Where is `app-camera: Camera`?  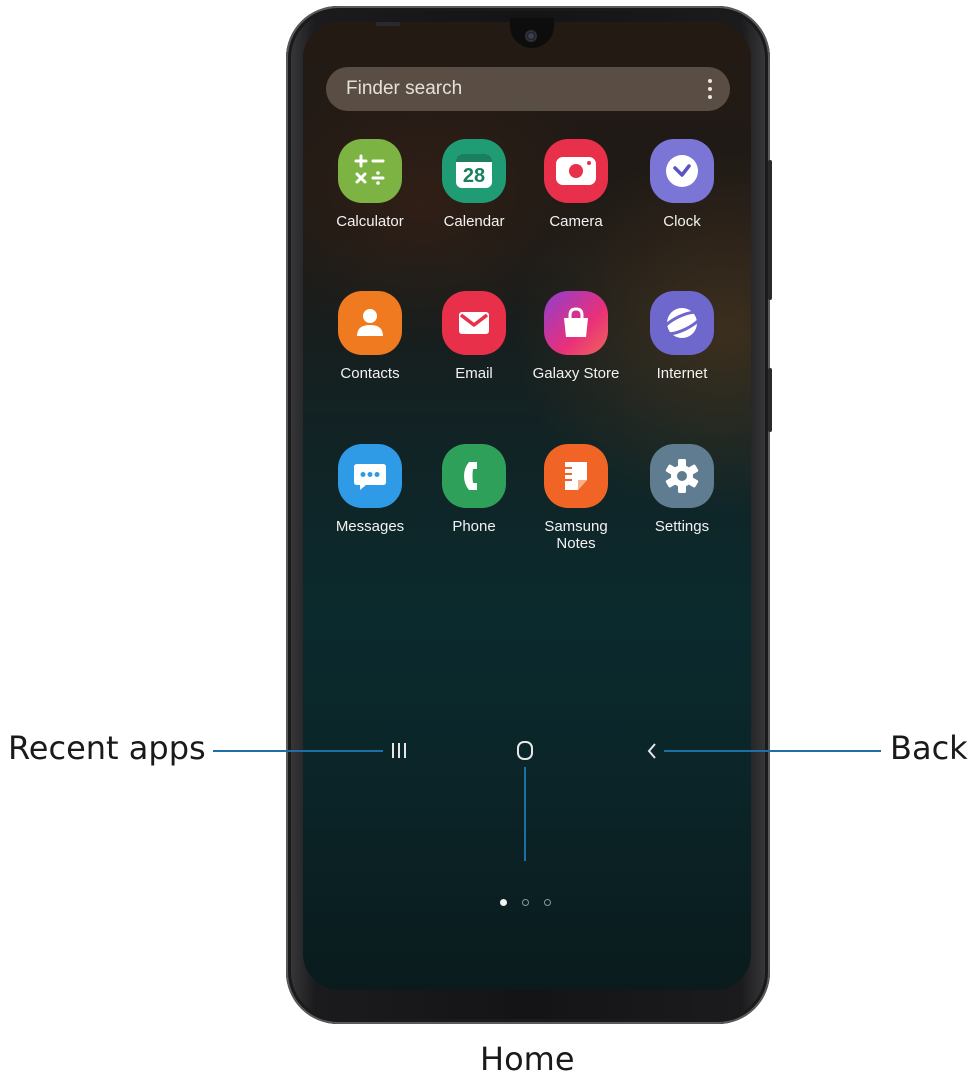 app-camera: Camera is located at coordinates (576, 184).